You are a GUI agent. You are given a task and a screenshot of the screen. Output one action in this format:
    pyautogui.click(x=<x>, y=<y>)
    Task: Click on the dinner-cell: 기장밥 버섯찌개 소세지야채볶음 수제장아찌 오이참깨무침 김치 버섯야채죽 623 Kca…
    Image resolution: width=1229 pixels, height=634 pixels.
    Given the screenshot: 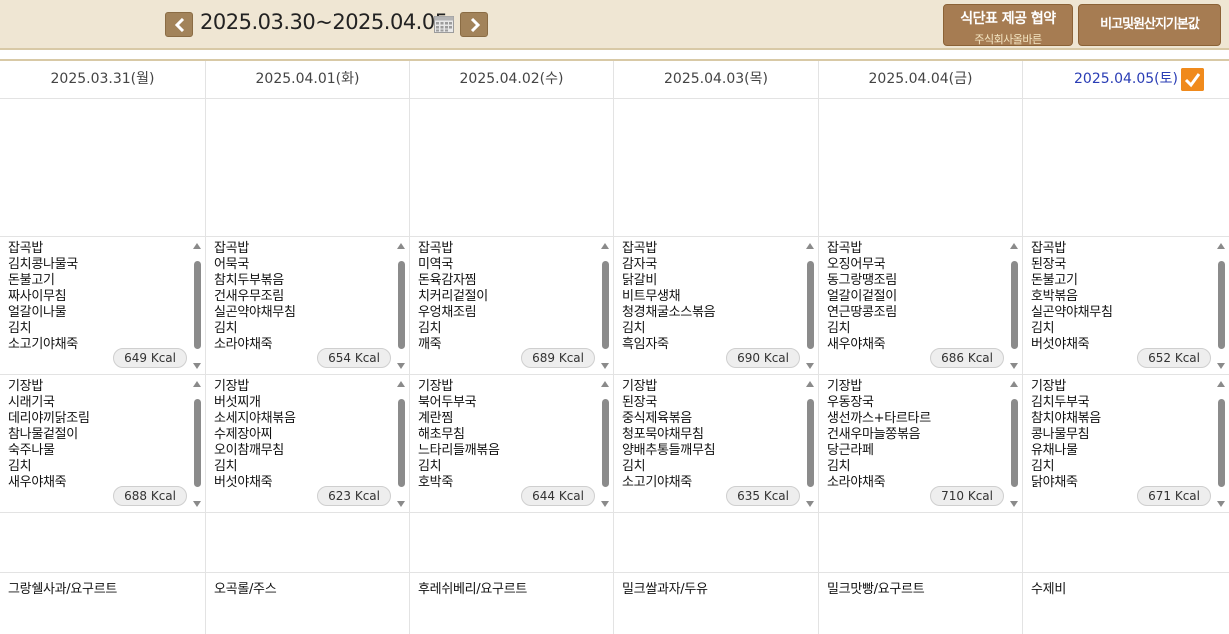 What is the action you would take?
    pyautogui.click(x=307, y=444)
    